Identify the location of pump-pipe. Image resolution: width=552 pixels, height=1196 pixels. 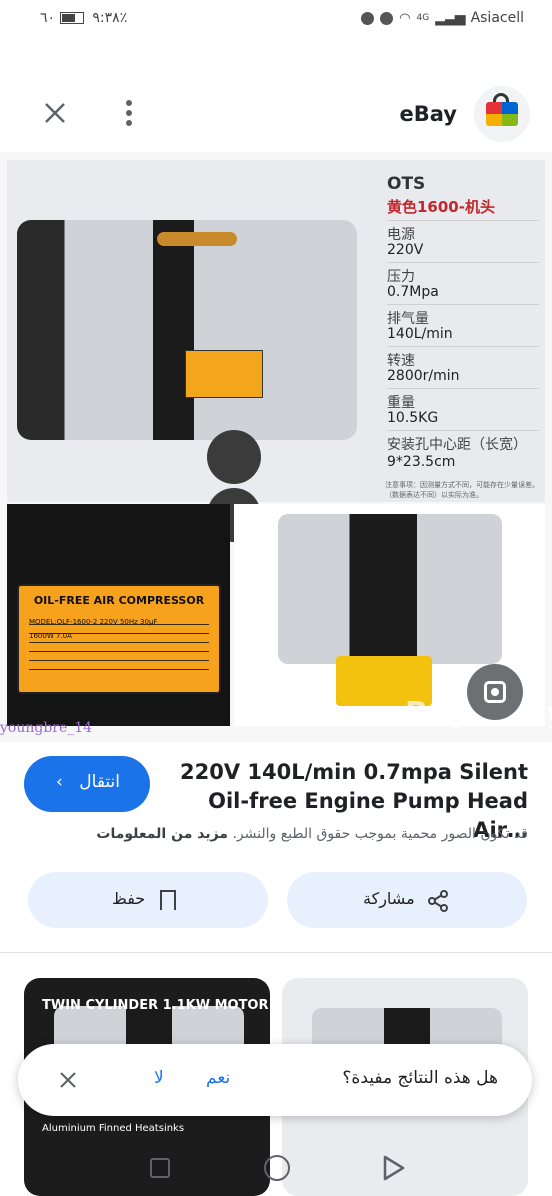
(197, 239).